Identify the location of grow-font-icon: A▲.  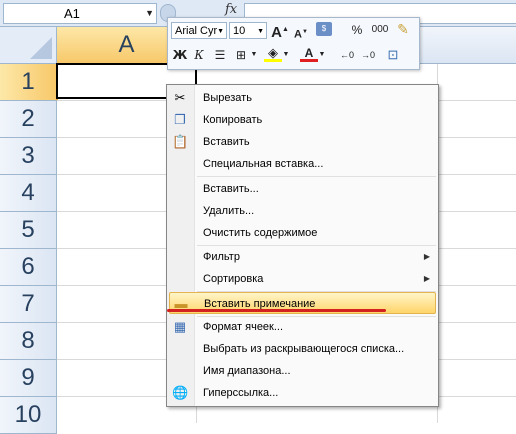
(280, 31).